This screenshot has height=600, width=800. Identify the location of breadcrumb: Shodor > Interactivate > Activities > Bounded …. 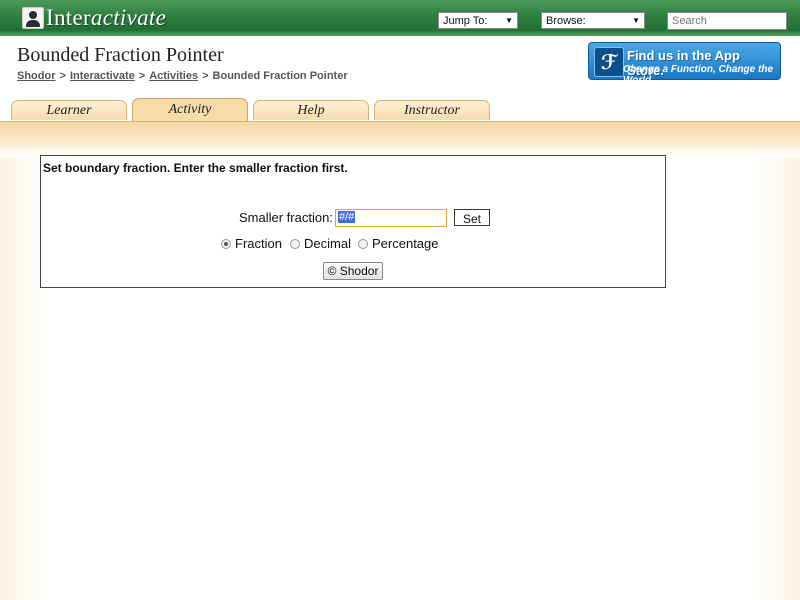
(182, 76).